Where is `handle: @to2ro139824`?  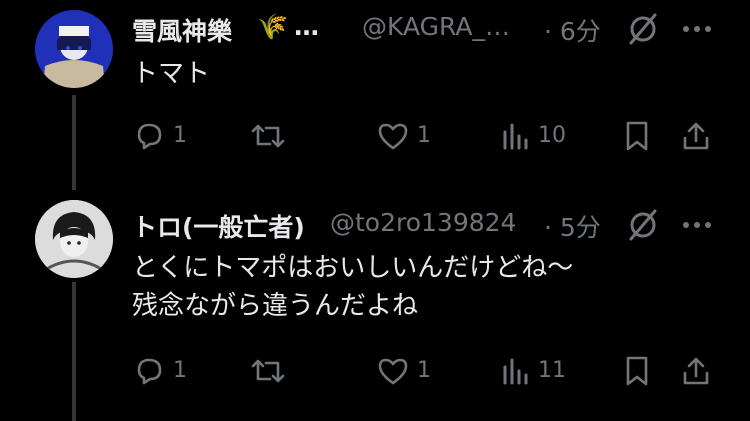
handle: @to2ro139824 is located at coordinates (423, 222).